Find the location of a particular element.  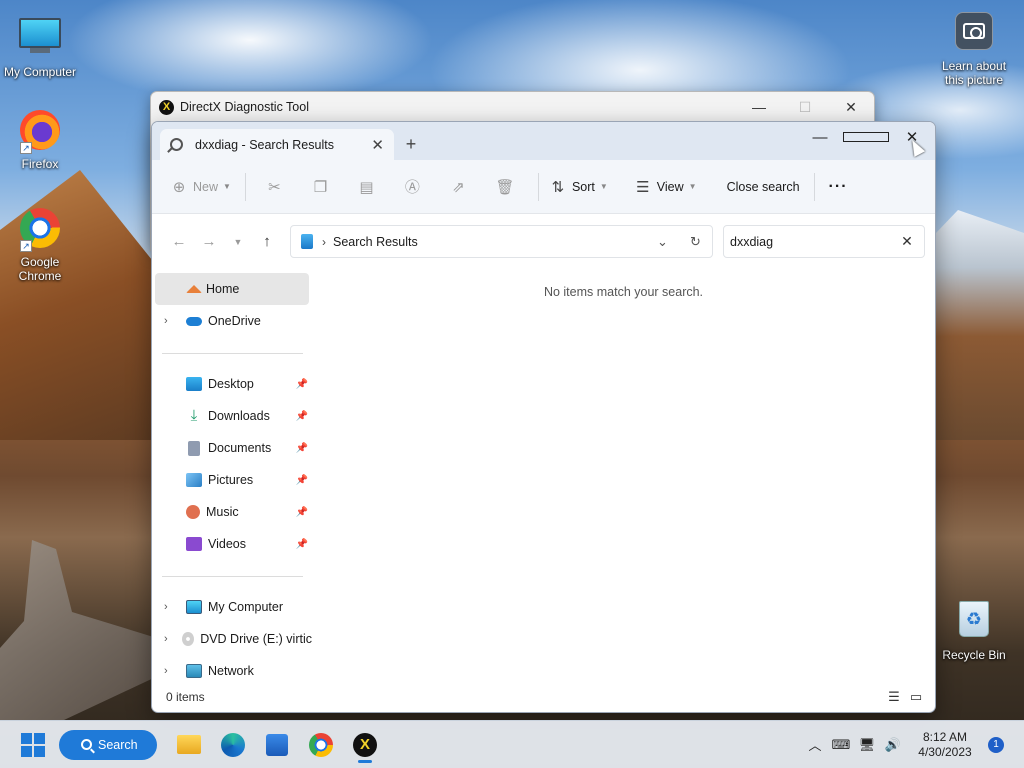

up-button: ↑ is located at coordinates (267, 241).